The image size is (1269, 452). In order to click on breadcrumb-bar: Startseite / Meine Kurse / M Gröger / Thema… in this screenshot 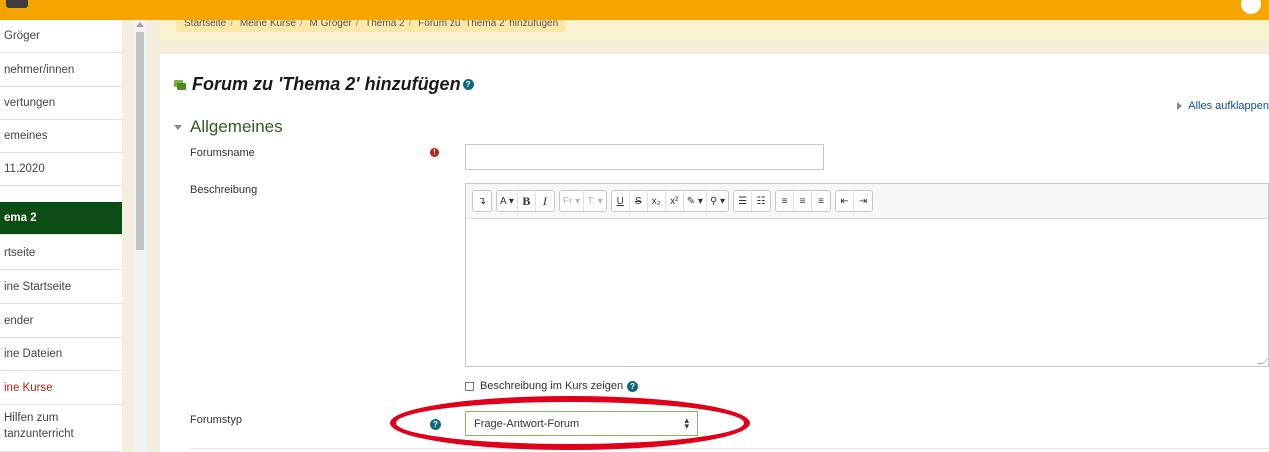, I will do `click(714, 31)`.